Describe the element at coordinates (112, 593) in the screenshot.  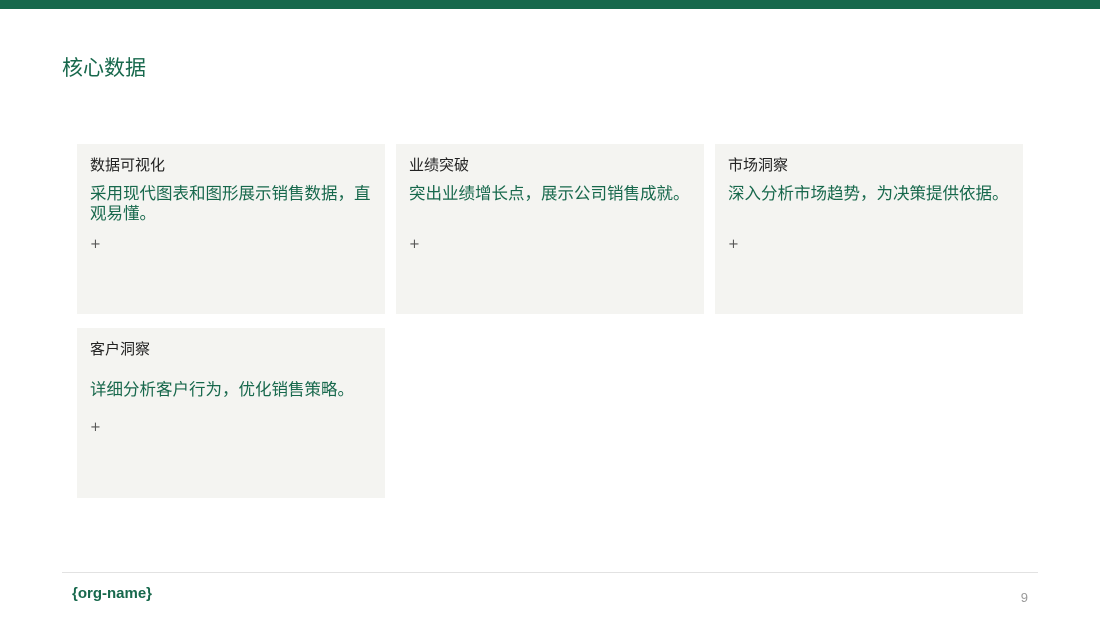
I see `org-name: {org-name}` at that location.